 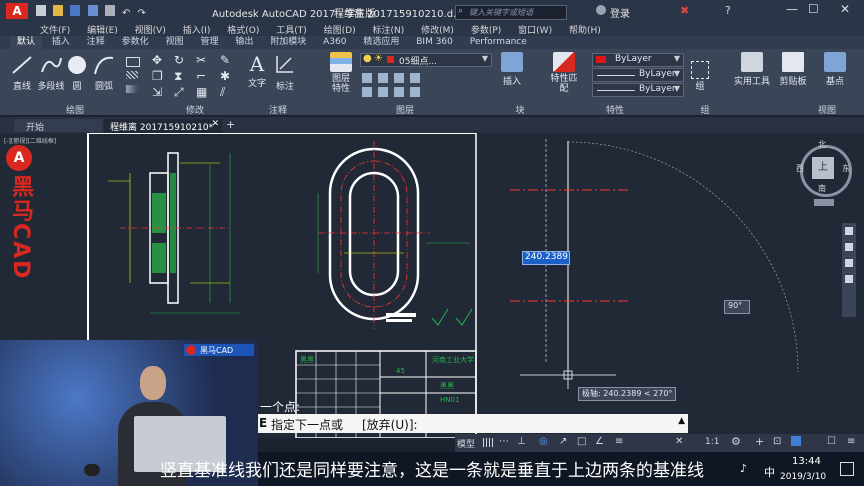 What do you see at coordinates (585, 29) in the screenshot?
I see `menu-help: 帮助(H)` at bounding box center [585, 29].